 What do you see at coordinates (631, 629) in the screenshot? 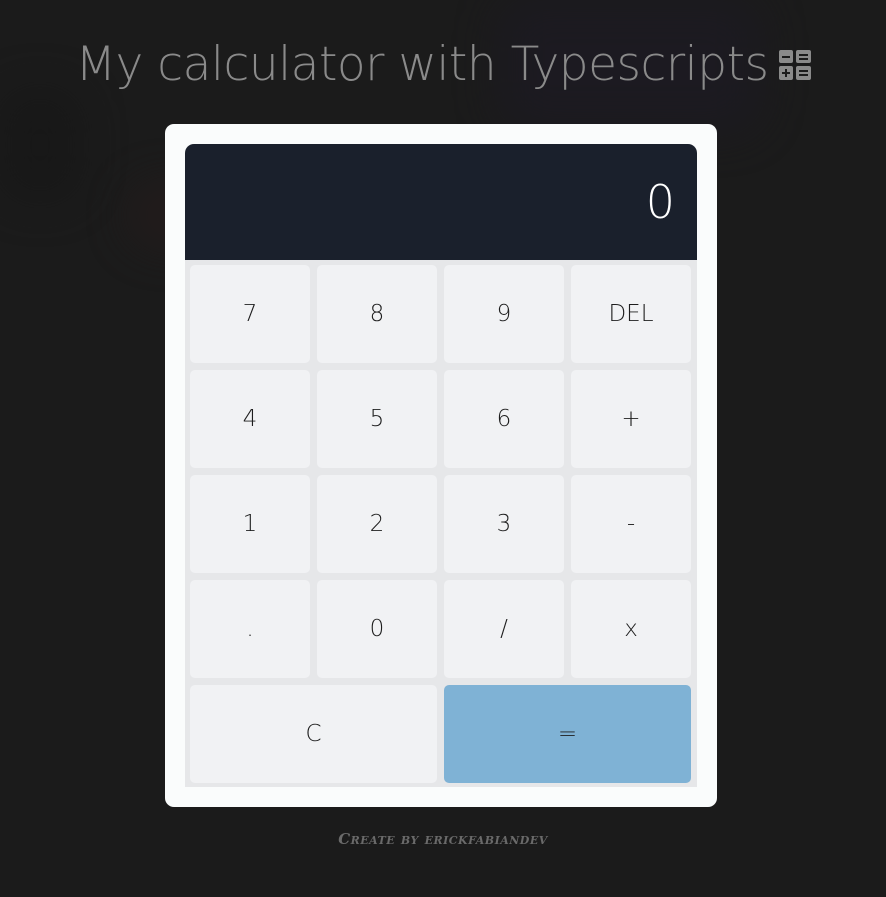
I see `key-multiply-button: x` at bounding box center [631, 629].